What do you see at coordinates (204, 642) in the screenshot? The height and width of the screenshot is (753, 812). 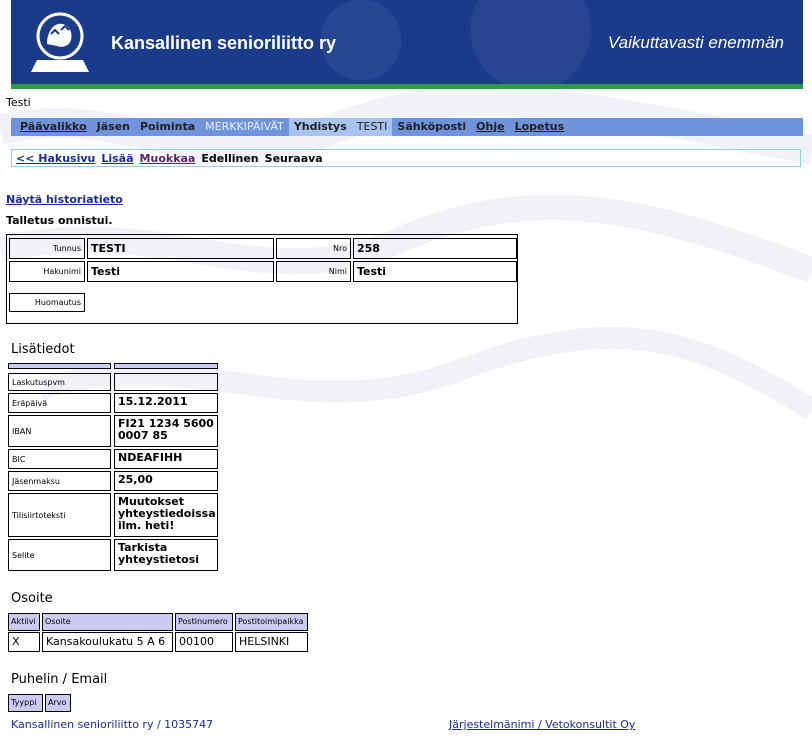 I see `osoite-cell-postinumero: 00100` at bounding box center [204, 642].